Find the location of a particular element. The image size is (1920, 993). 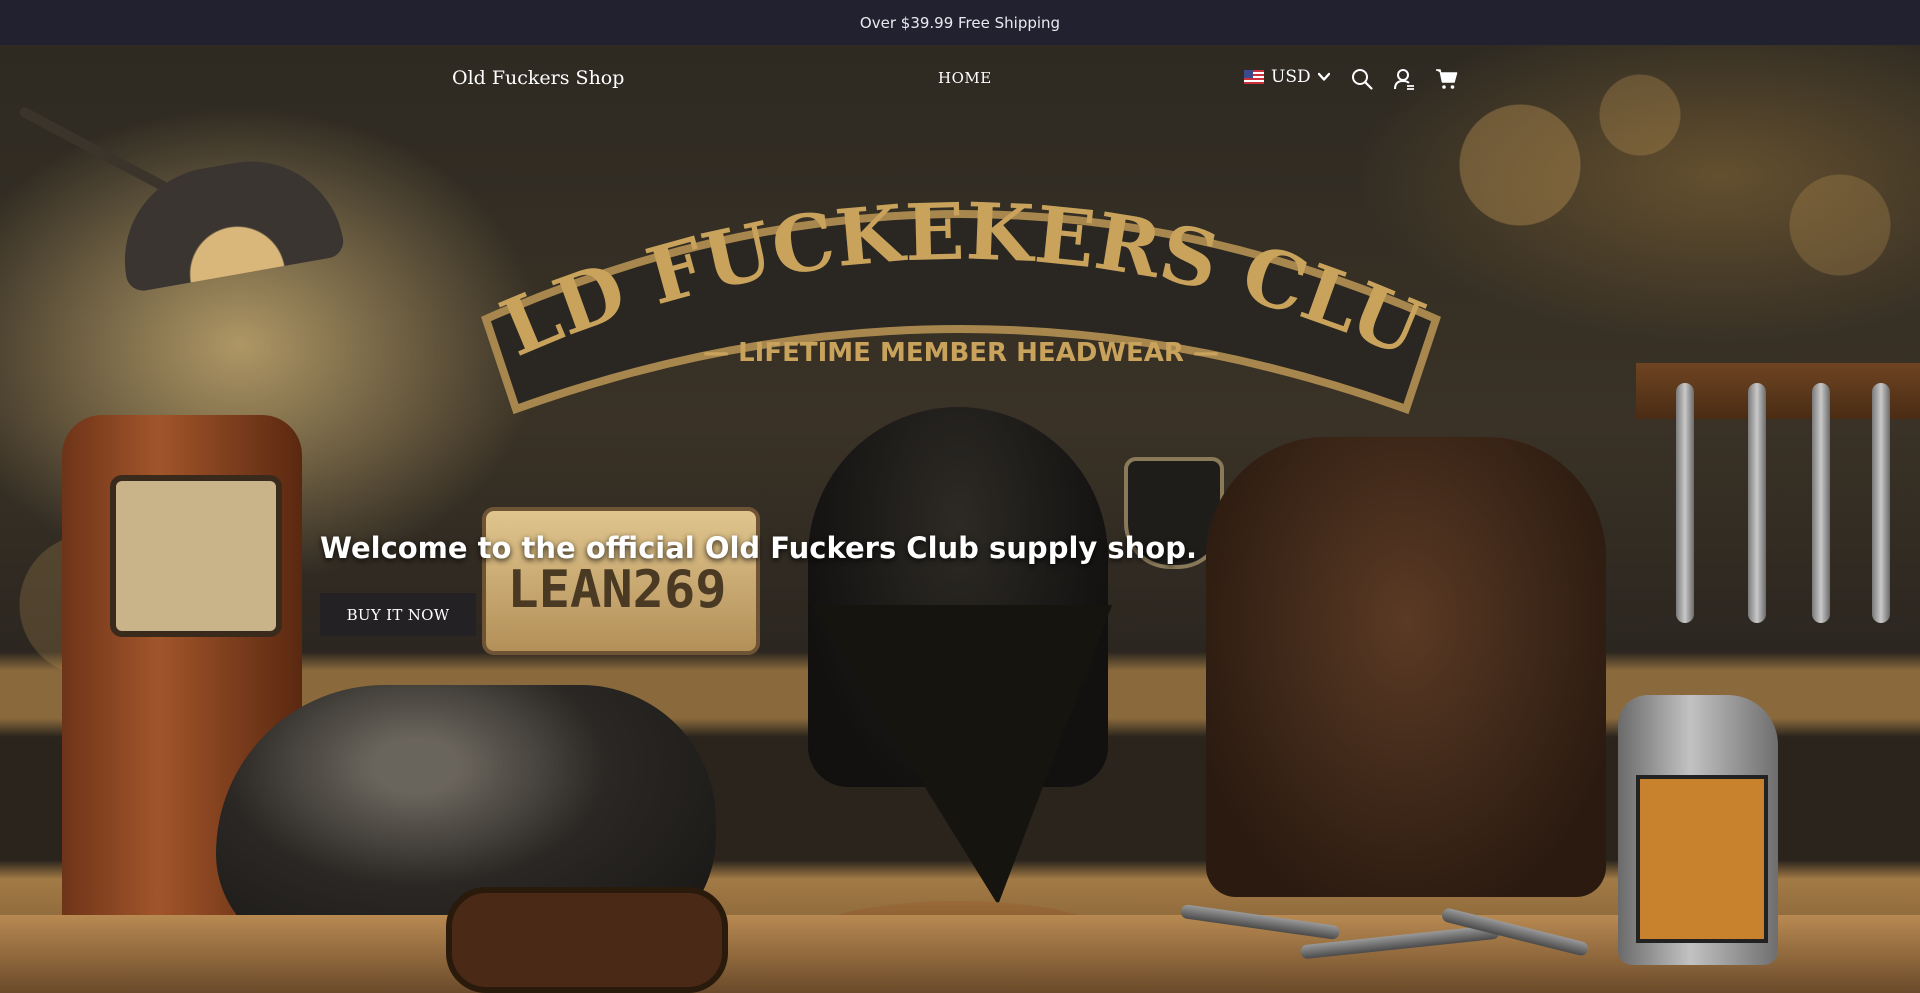

studded-belt-illustration is located at coordinates (587, 940).